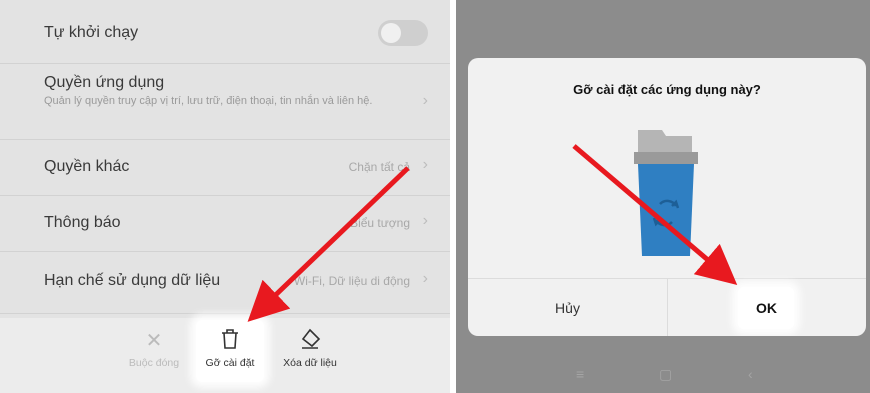 This screenshot has height=393, width=870. What do you see at coordinates (154, 341) in the screenshot?
I see `close-icon: ✕` at bounding box center [154, 341].